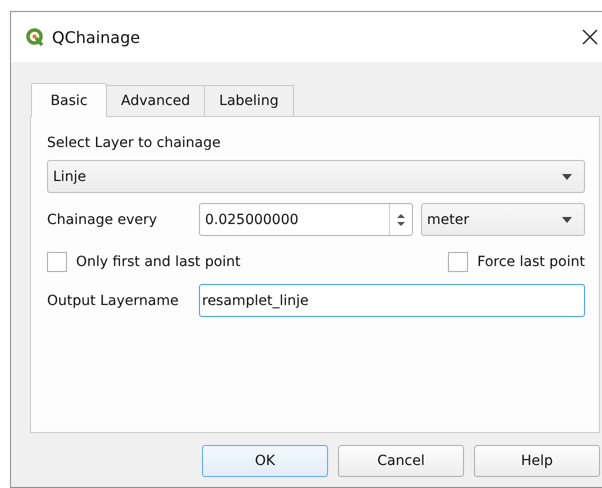  I want to click on unit-dropdown: meter, so click(503, 219).